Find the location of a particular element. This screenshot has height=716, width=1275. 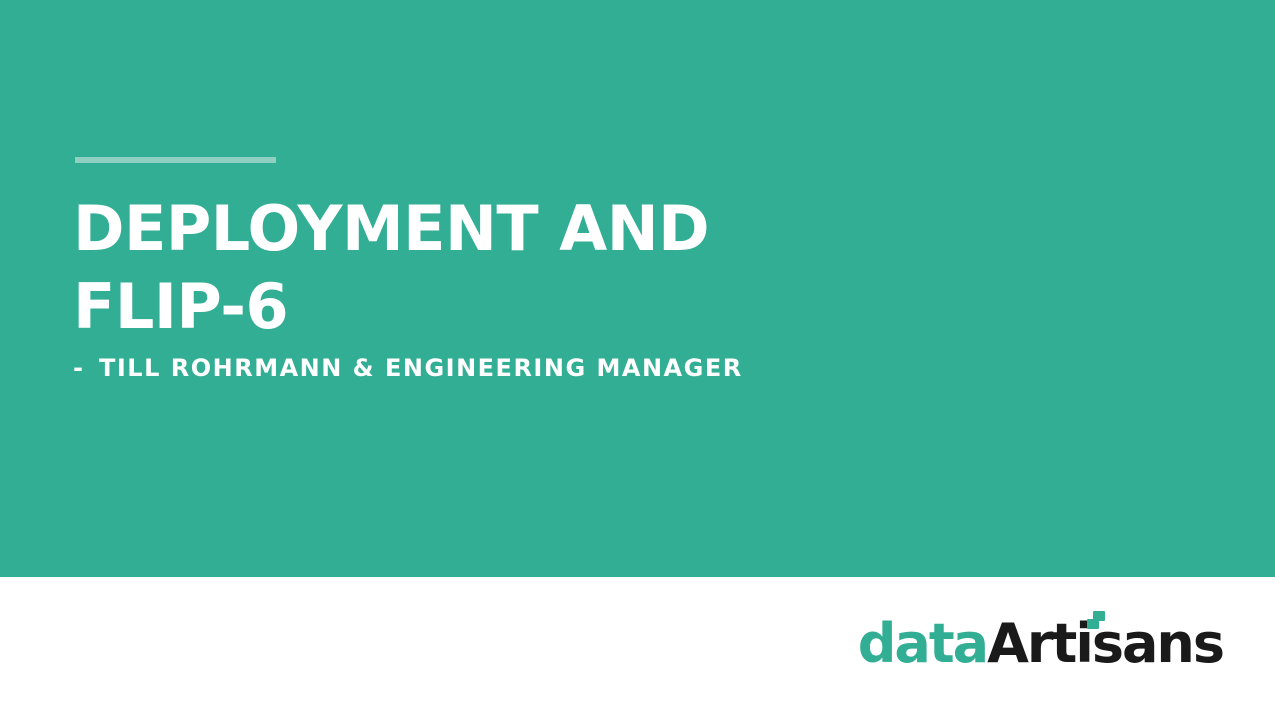

accent-bar is located at coordinates (175, 160).